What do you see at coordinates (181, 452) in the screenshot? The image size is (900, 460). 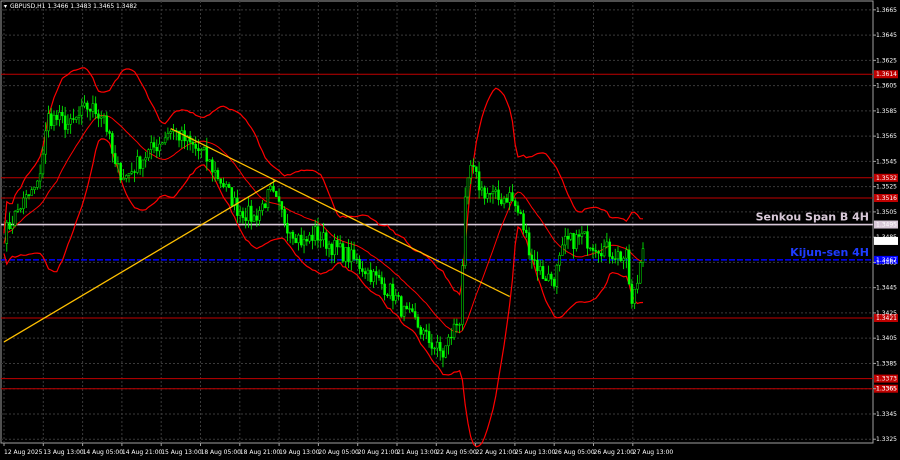 I see `x-tick-label: 15 Aug 13:00` at bounding box center [181, 452].